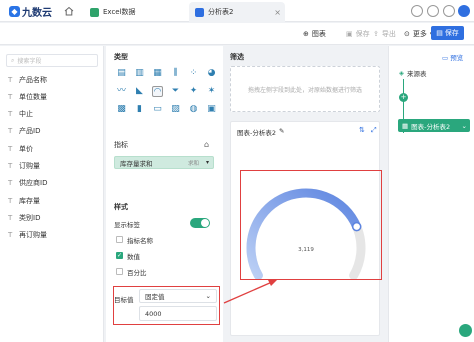 The height and width of the screenshot is (342, 474). What do you see at coordinates (134, 239) in the screenshot?
I see `opt-indicator-name: 指标名称` at bounding box center [134, 239].